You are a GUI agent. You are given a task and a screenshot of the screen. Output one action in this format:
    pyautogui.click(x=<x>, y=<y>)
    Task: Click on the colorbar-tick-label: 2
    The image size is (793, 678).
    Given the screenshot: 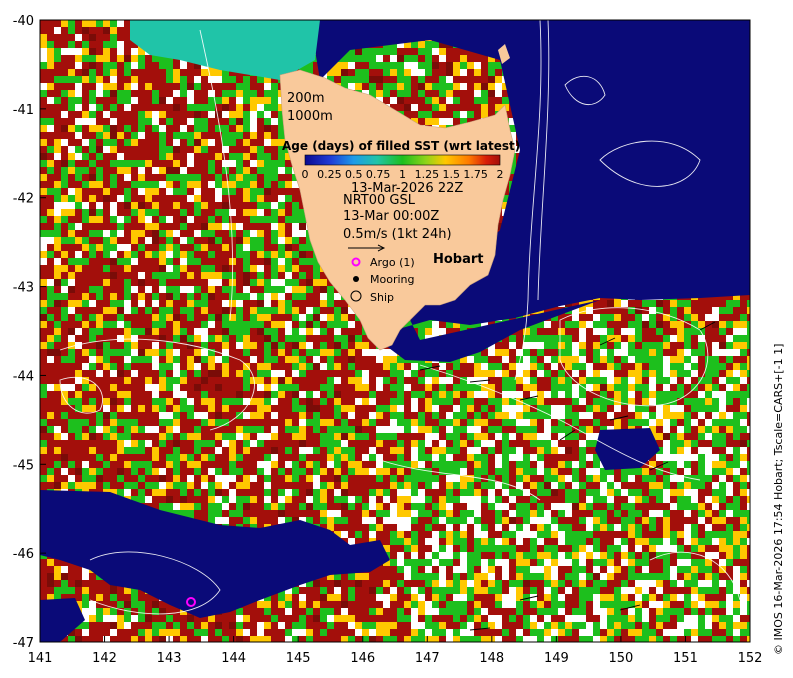 What is the action you would take?
    pyautogui.click(x=500, y=174)
    